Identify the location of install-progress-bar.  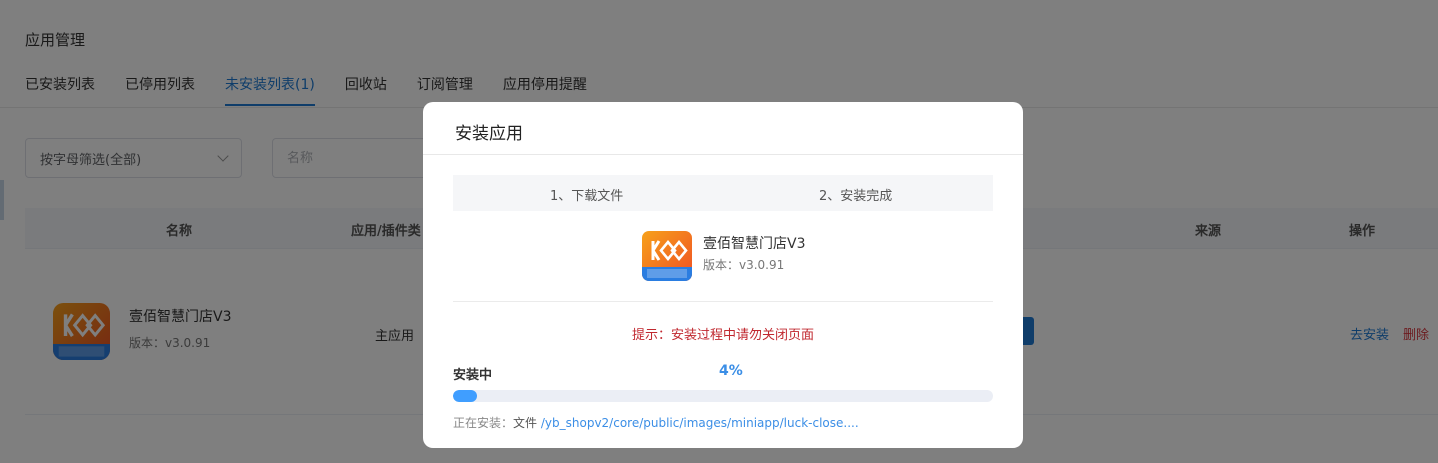
(723, 396).